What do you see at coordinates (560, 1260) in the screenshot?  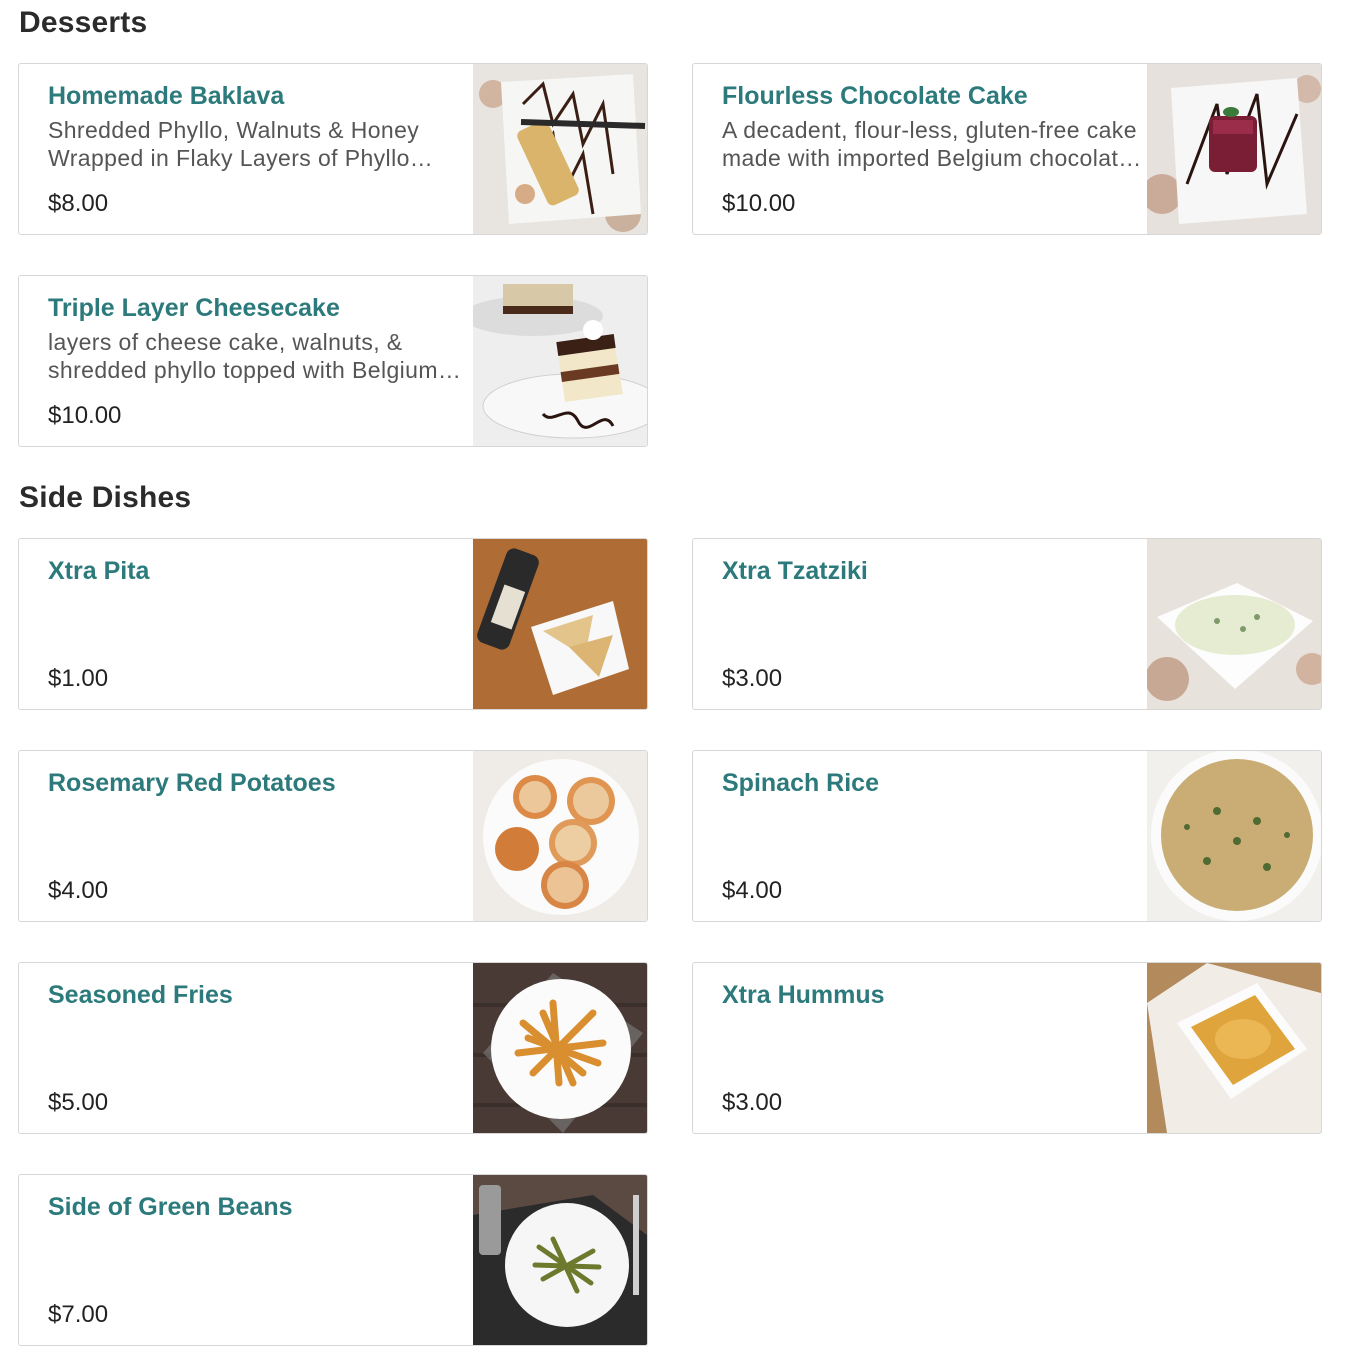 I see `green-beans-photo` at bounding box center [560, 1260].